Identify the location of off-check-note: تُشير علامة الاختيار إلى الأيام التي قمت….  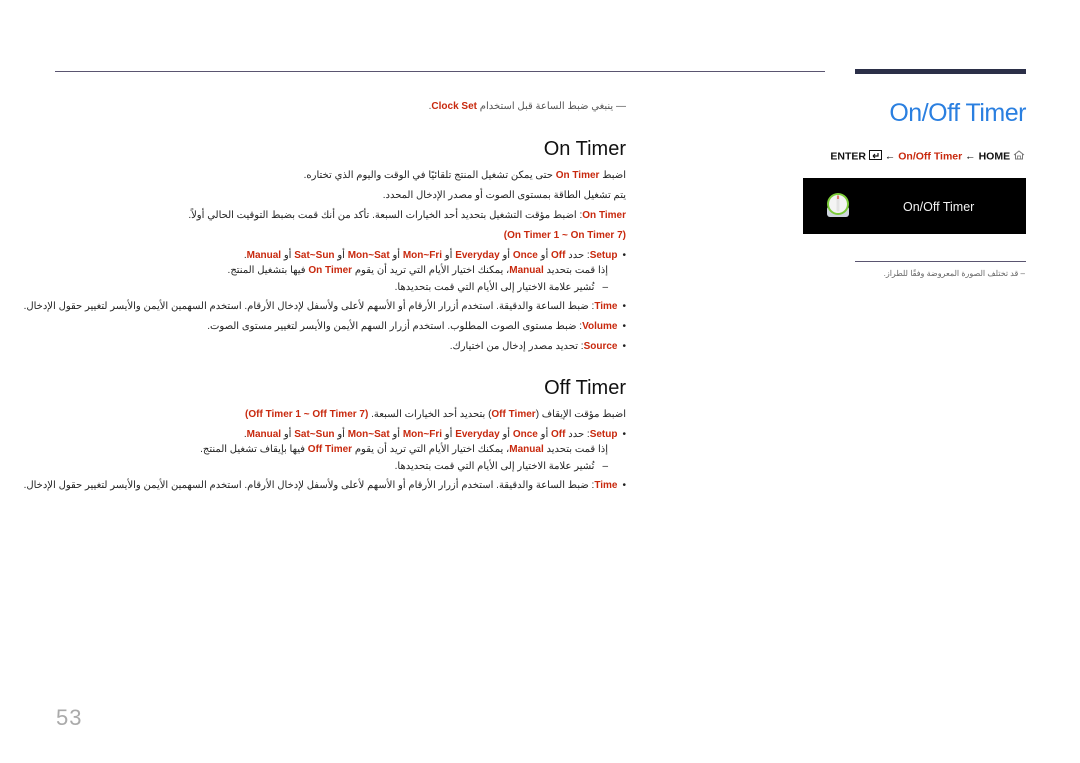
(501, 466).